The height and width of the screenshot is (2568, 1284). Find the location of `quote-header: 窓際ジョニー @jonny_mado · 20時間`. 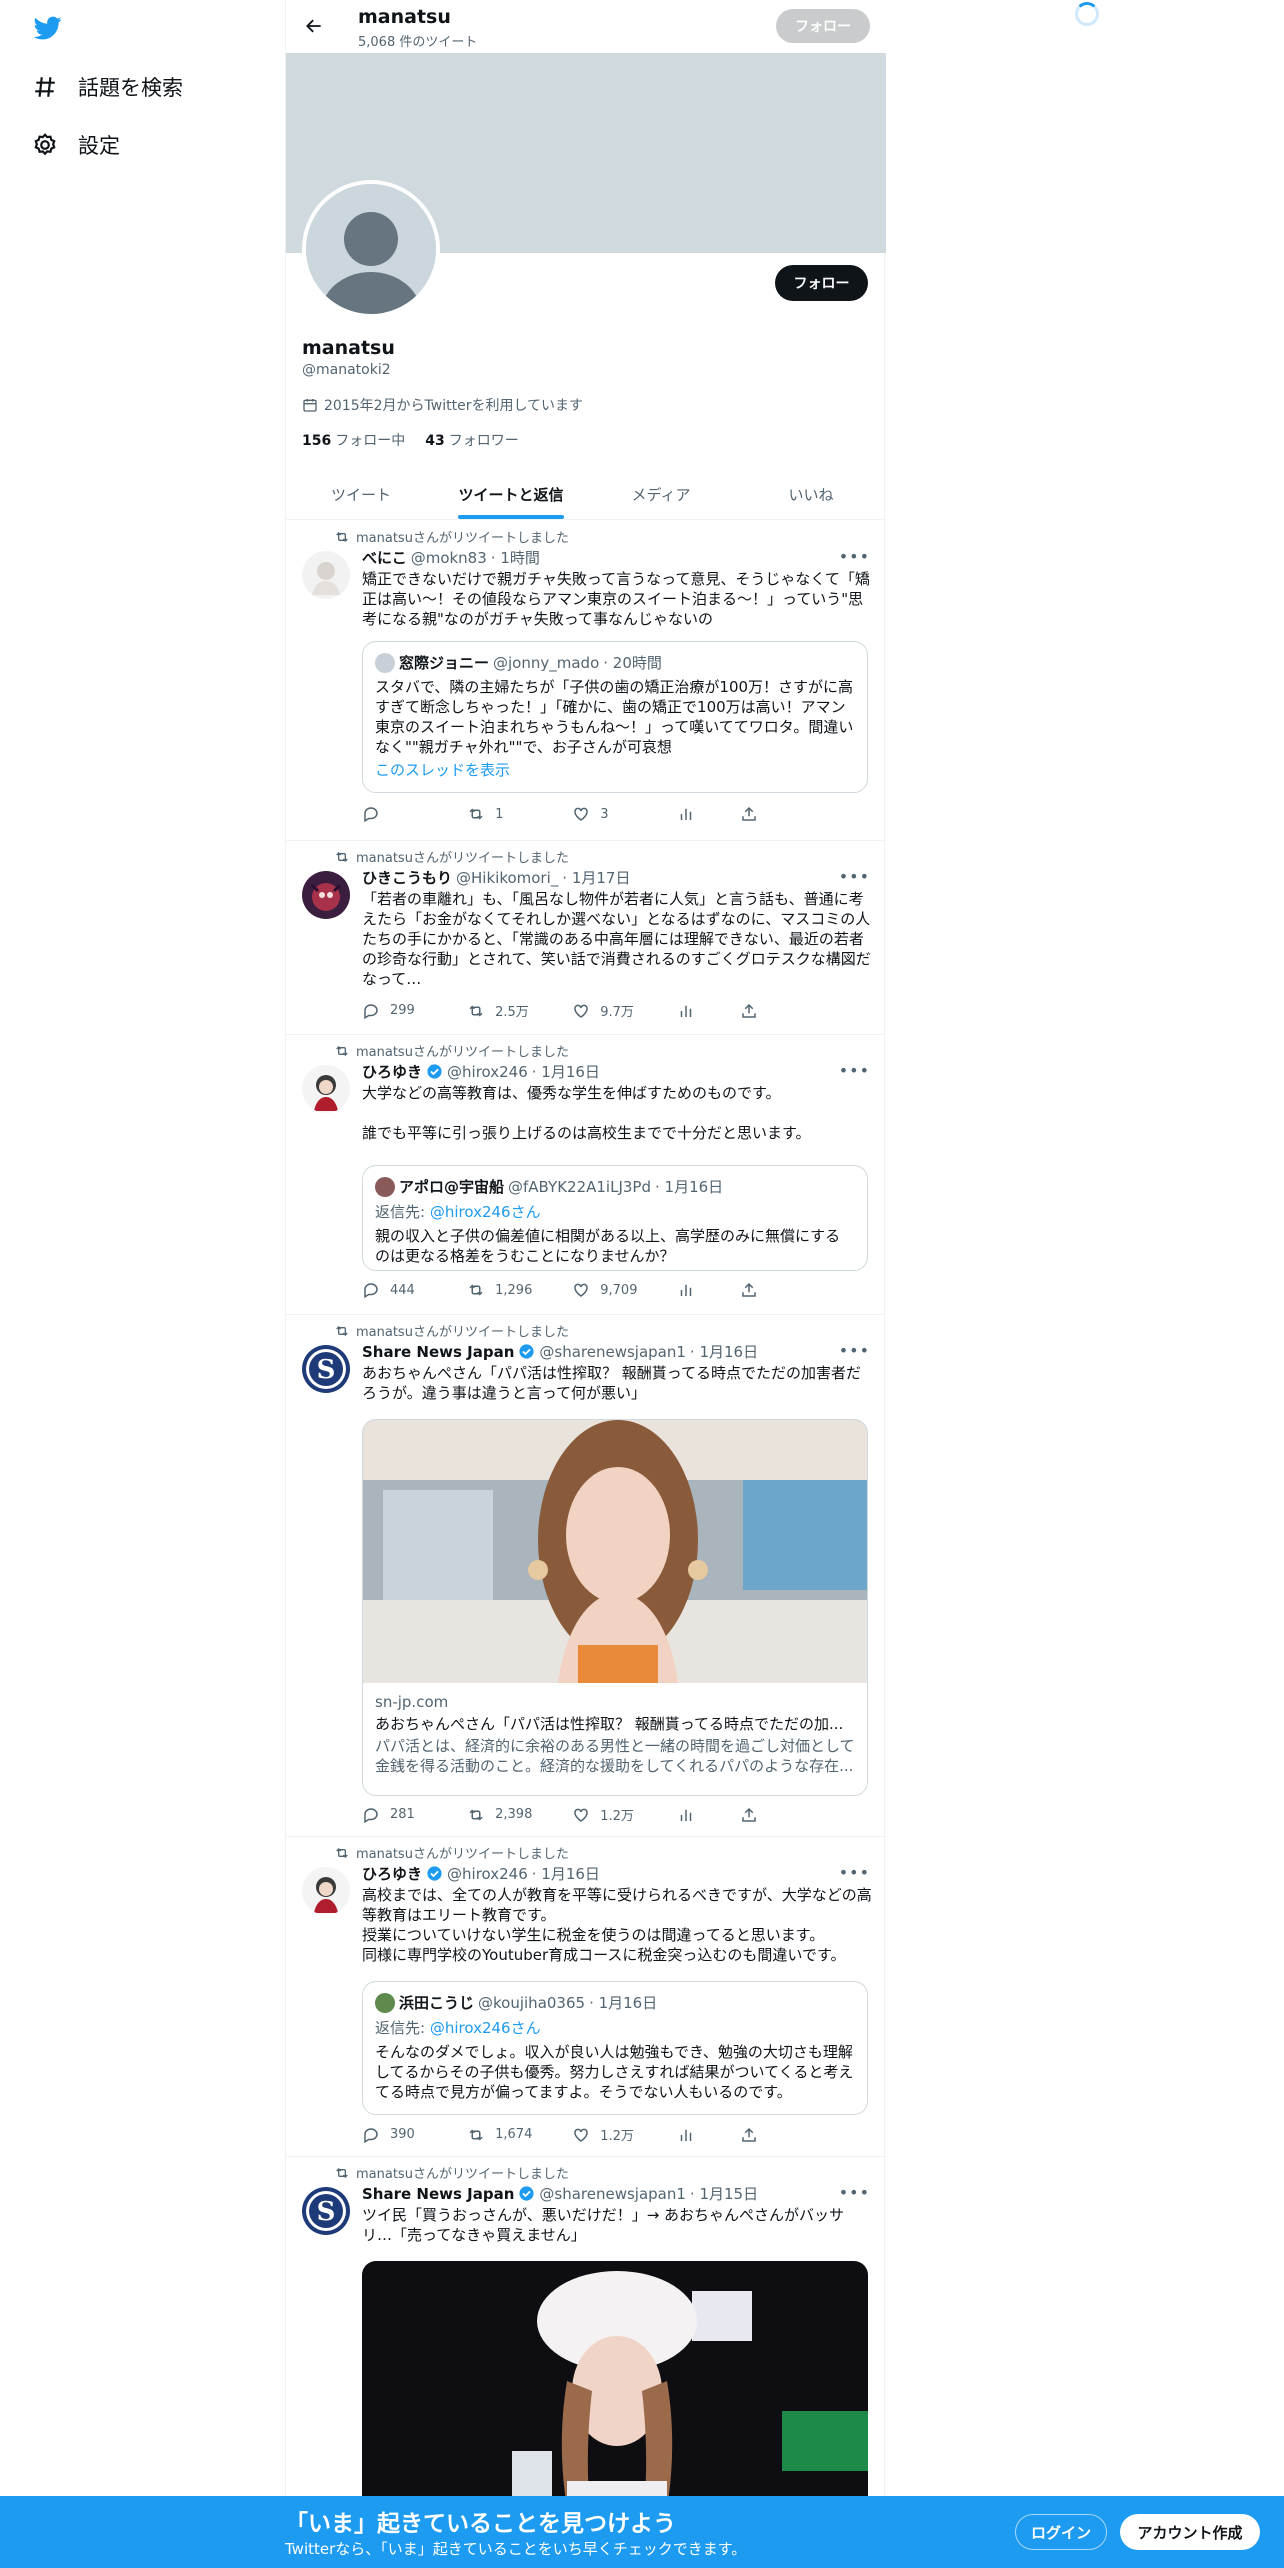

quote-header: 窓際ジョニー @jonny_mado · 20時間 is located at coordinates (615, 662).